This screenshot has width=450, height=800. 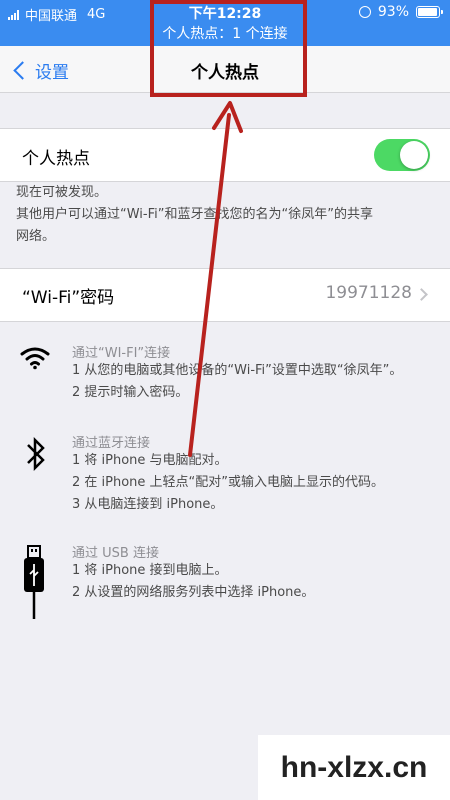 I want to click on hotspot-label: 个人热点, so click(x=56, y=159).